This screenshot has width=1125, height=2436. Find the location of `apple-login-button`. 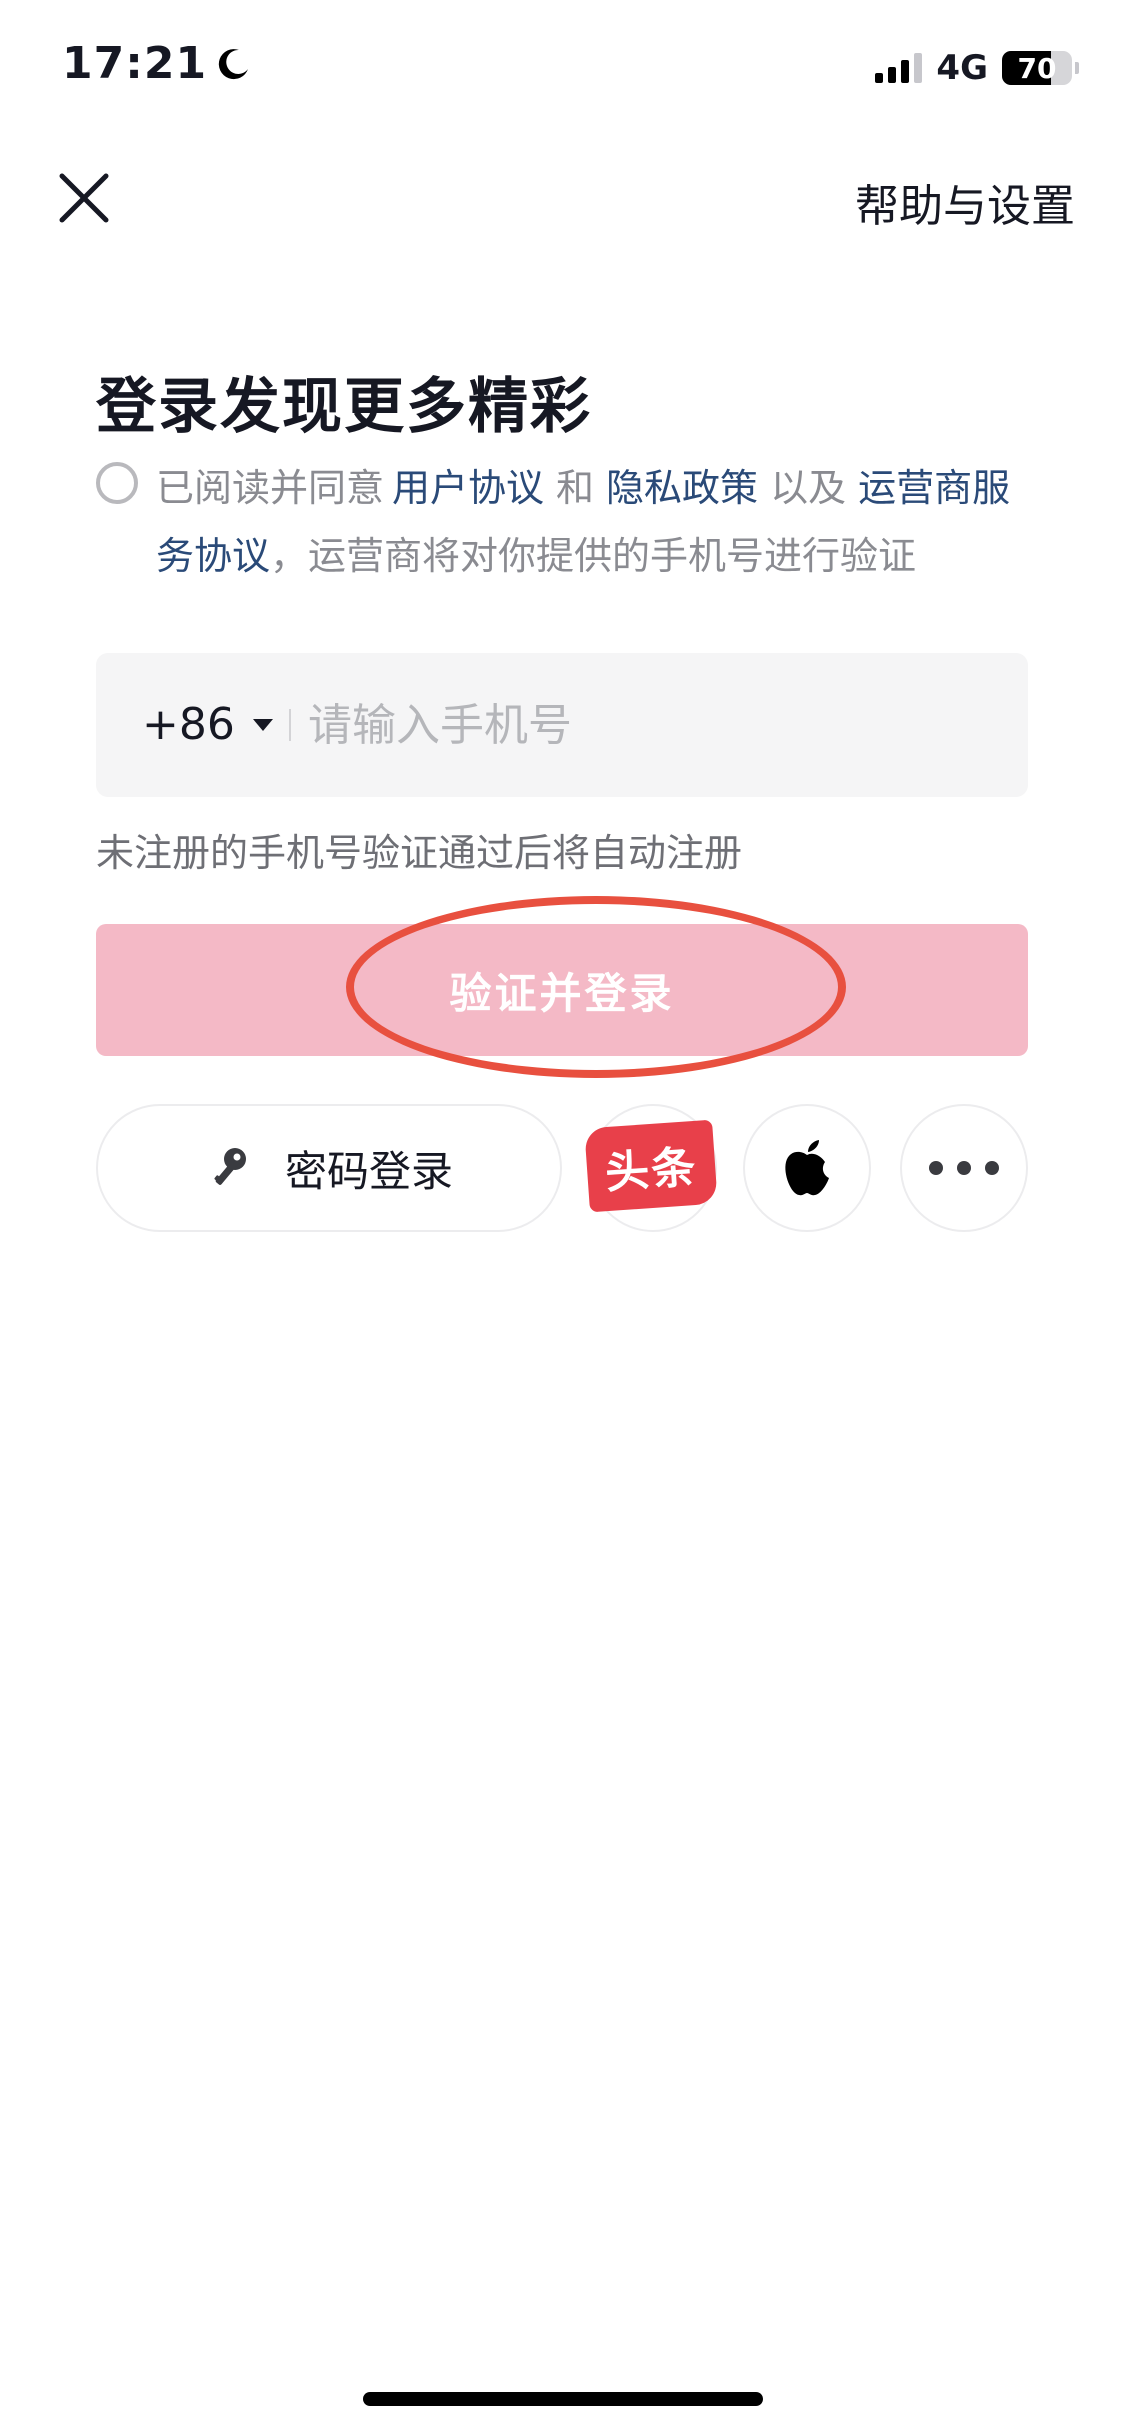

apple-login-button is located at coordinates (807, 1168).